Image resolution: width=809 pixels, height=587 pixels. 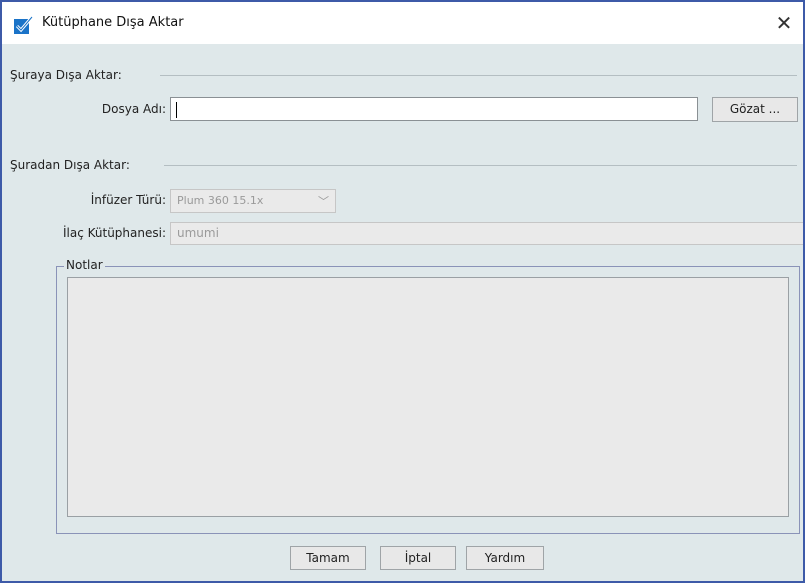 I want to click on export-to-section-label: Şuraya Dışa Aktar:, so click(x=66, y=75).